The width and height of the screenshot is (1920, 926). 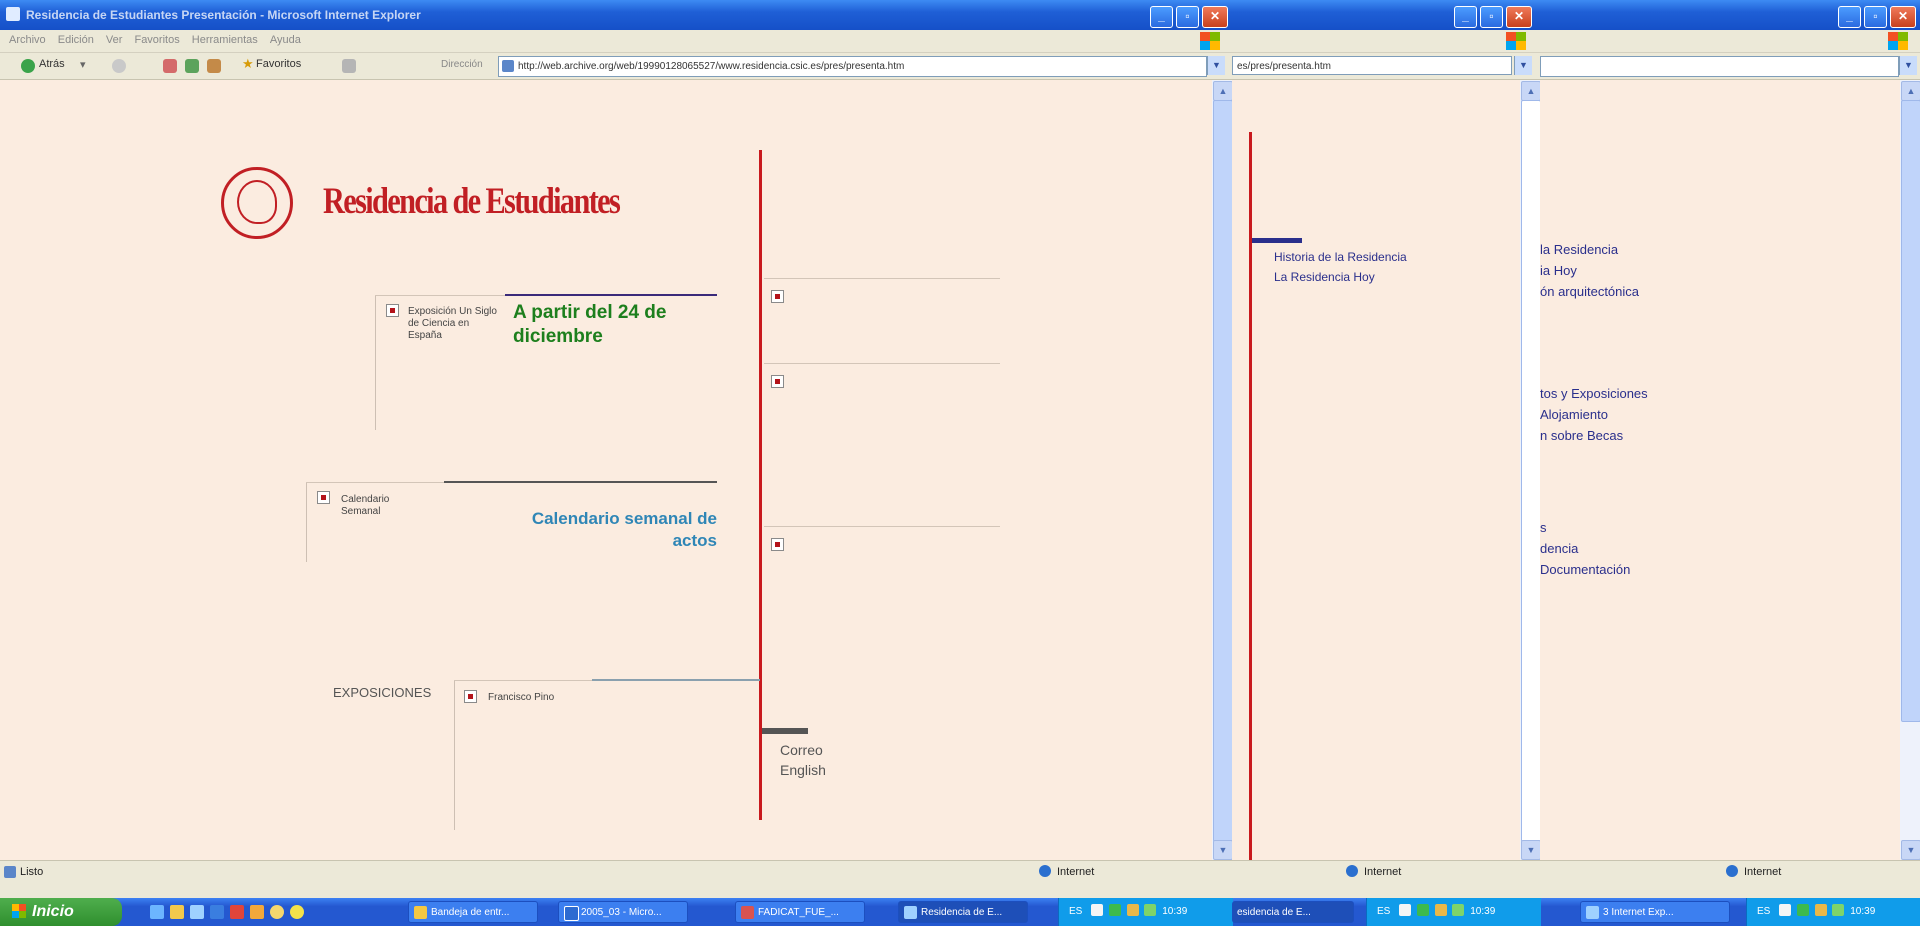 I want to click on stop-icon, so click(x=170, y=66).